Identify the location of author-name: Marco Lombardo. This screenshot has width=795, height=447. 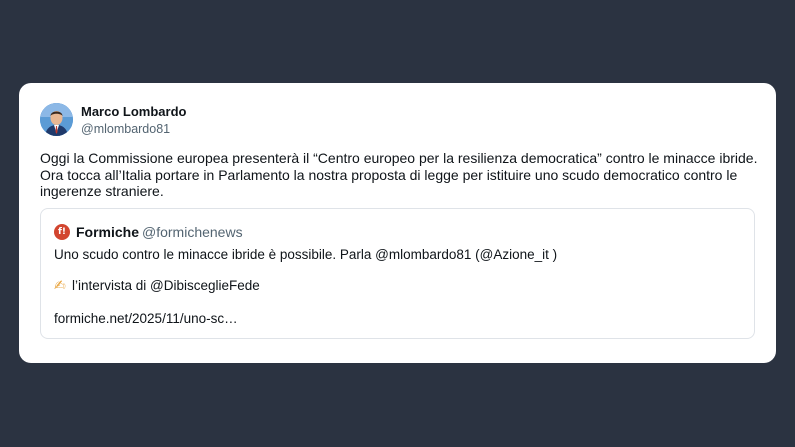
(133, 112).